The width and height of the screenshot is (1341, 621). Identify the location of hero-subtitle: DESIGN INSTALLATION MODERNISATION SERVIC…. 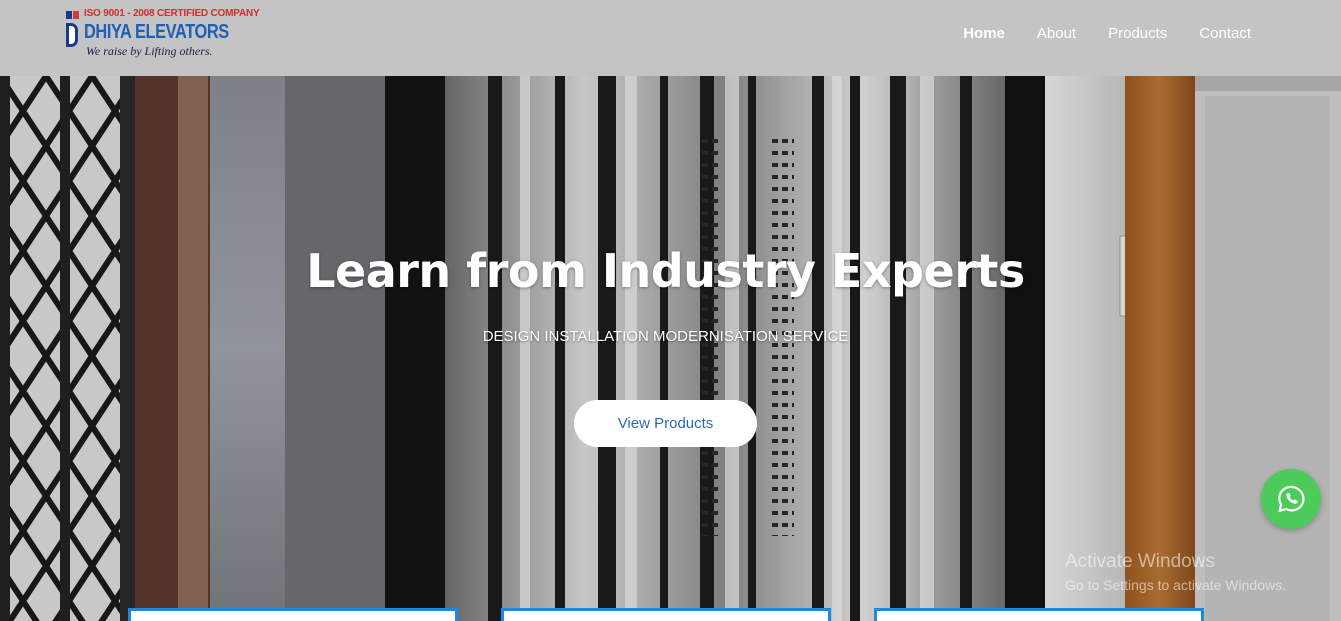
(665, 336).